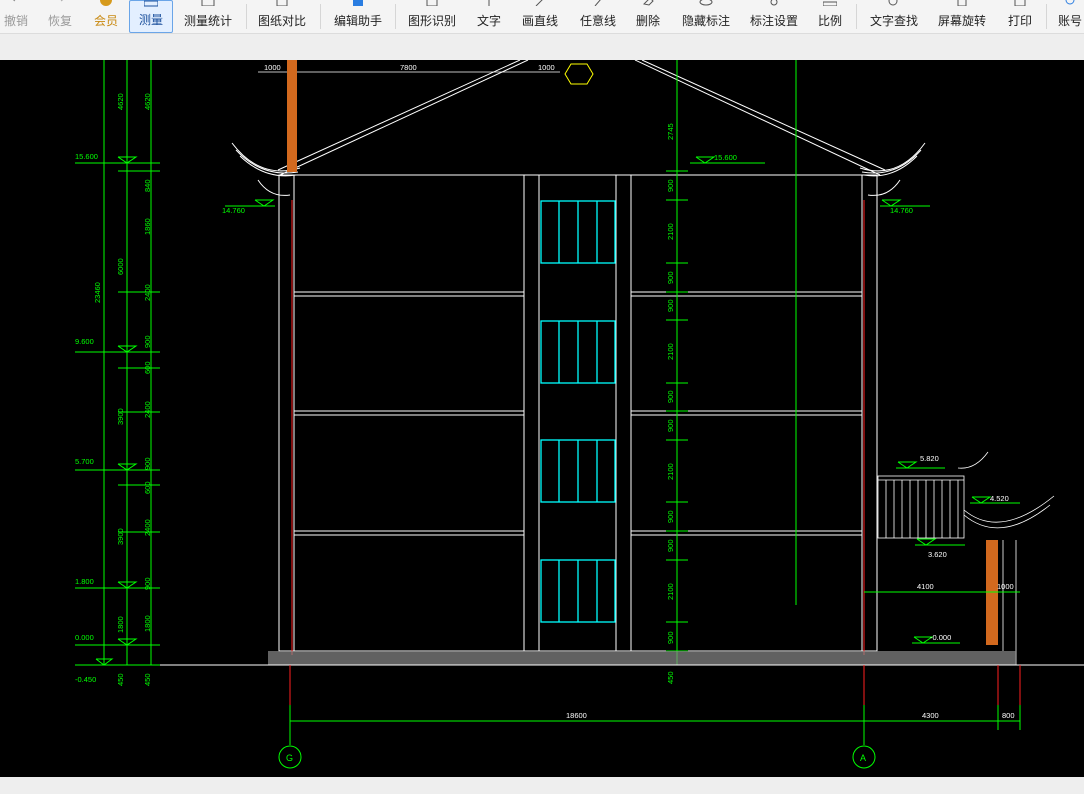 This screenshot has width=1084, height=794. Describe the element at coordinates (120, 266) in the screenshot. I see `dim-label: 6000` at that location.